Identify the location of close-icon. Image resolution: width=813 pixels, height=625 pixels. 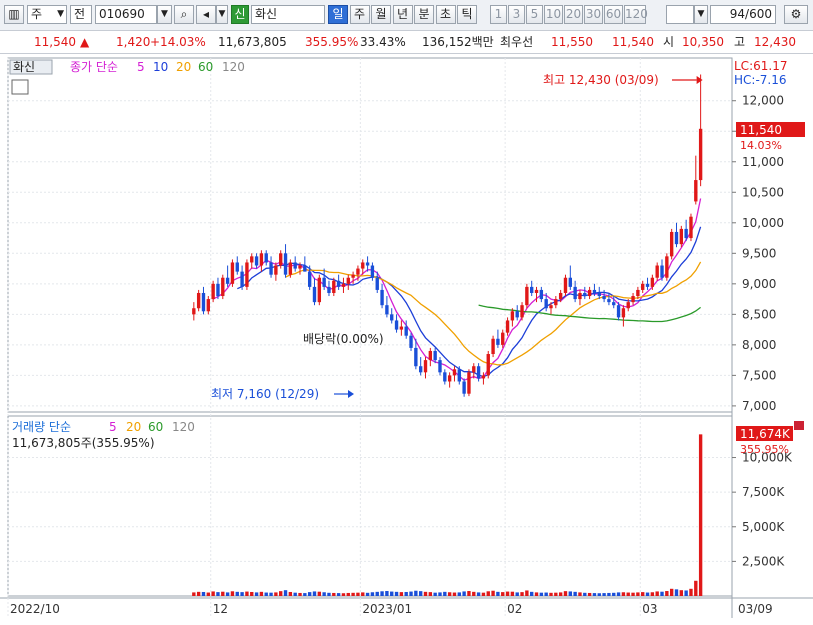
(799, 425).